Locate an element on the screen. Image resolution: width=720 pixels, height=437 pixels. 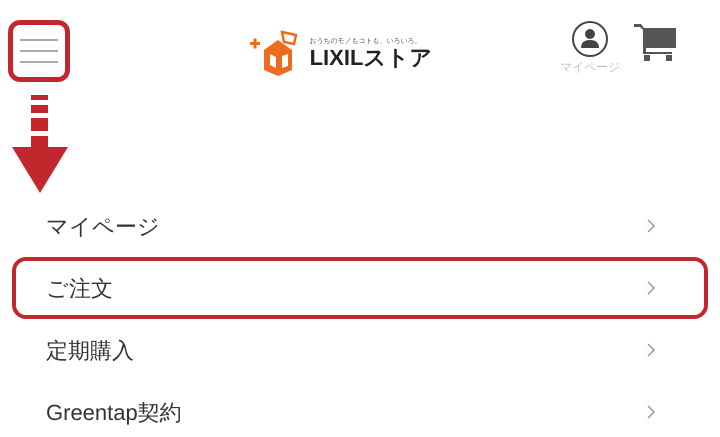
menu-item: マイページ is located at coordinates (360, 226).